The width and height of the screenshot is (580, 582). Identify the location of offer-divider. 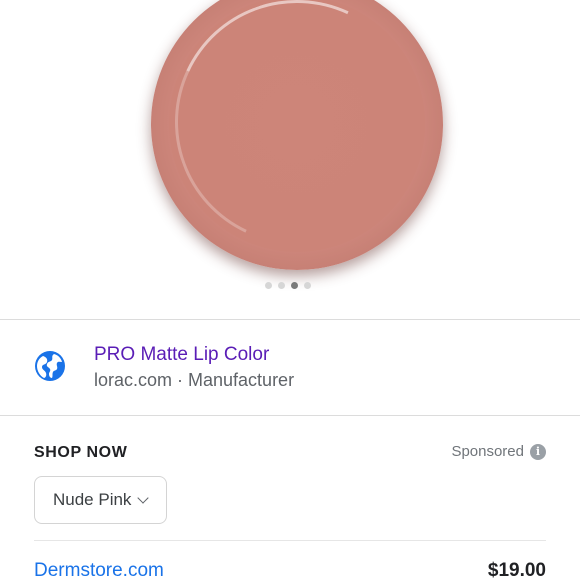
(290, 540).